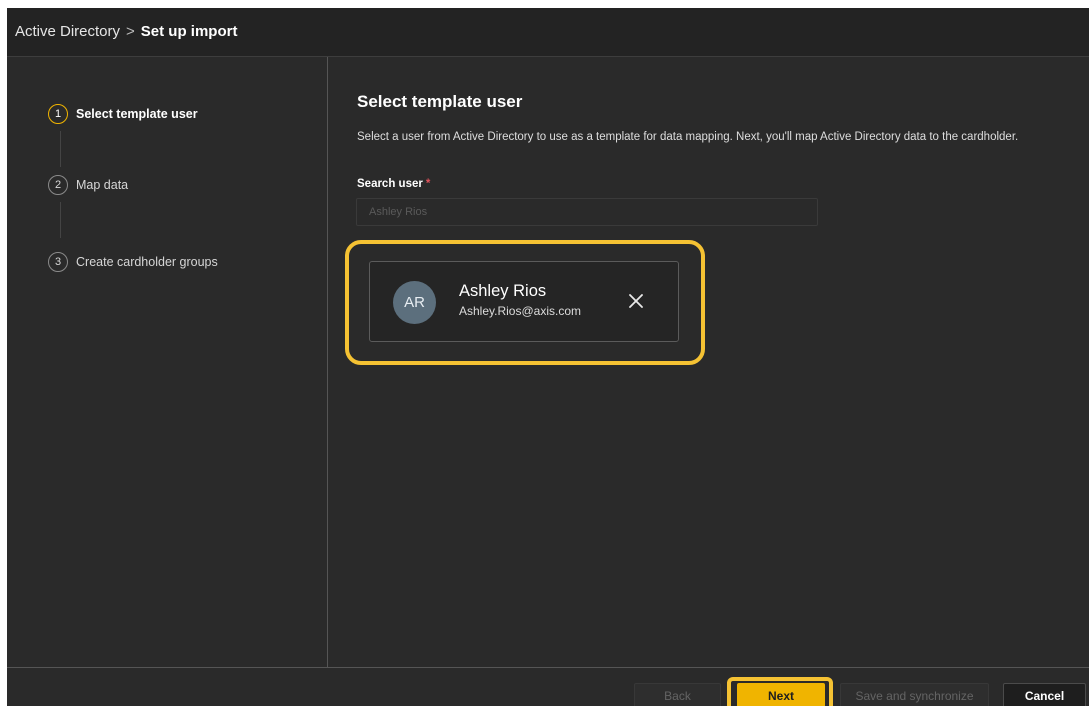  Describe the element at coordinates (636, 301) in the screenshot. I see `close-icon` at that location.